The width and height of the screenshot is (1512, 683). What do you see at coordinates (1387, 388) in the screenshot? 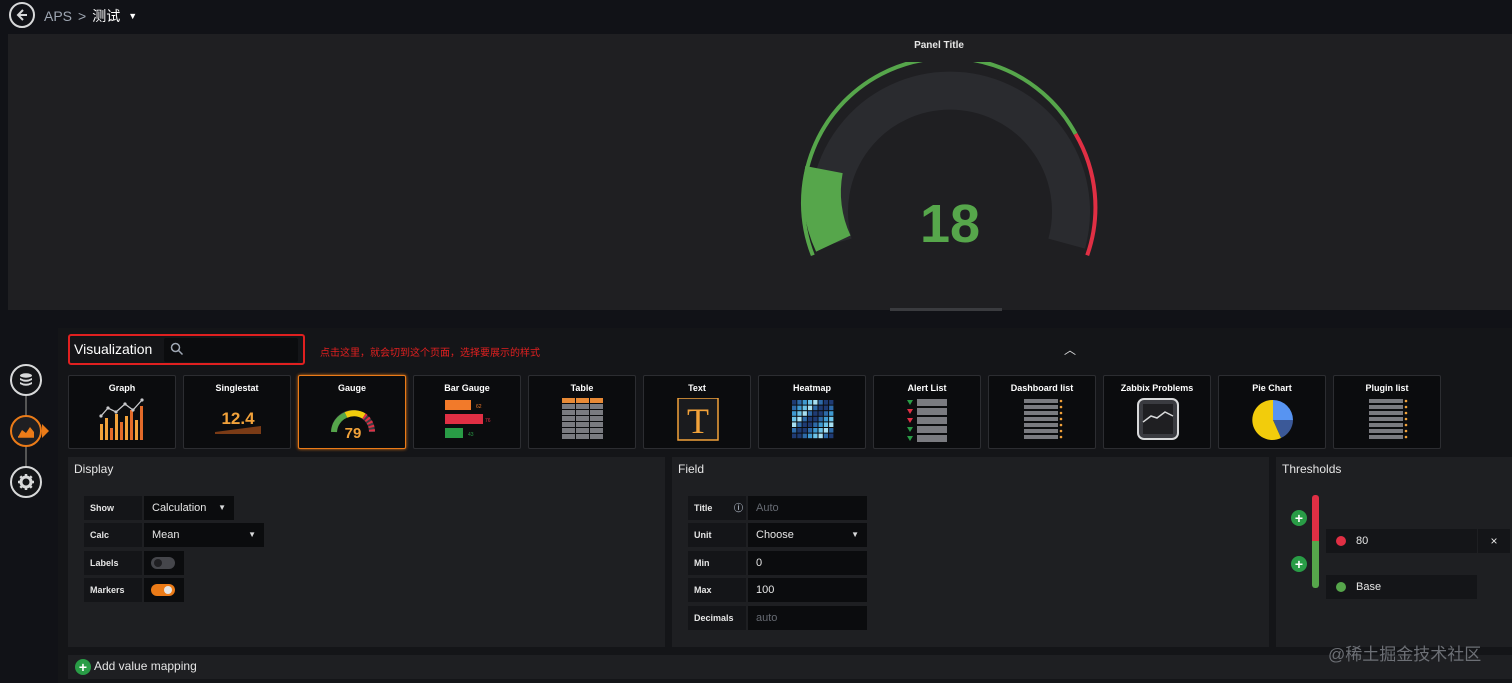
I see `viz-card-label: Plugin list` at bounding box center [1387, 388].